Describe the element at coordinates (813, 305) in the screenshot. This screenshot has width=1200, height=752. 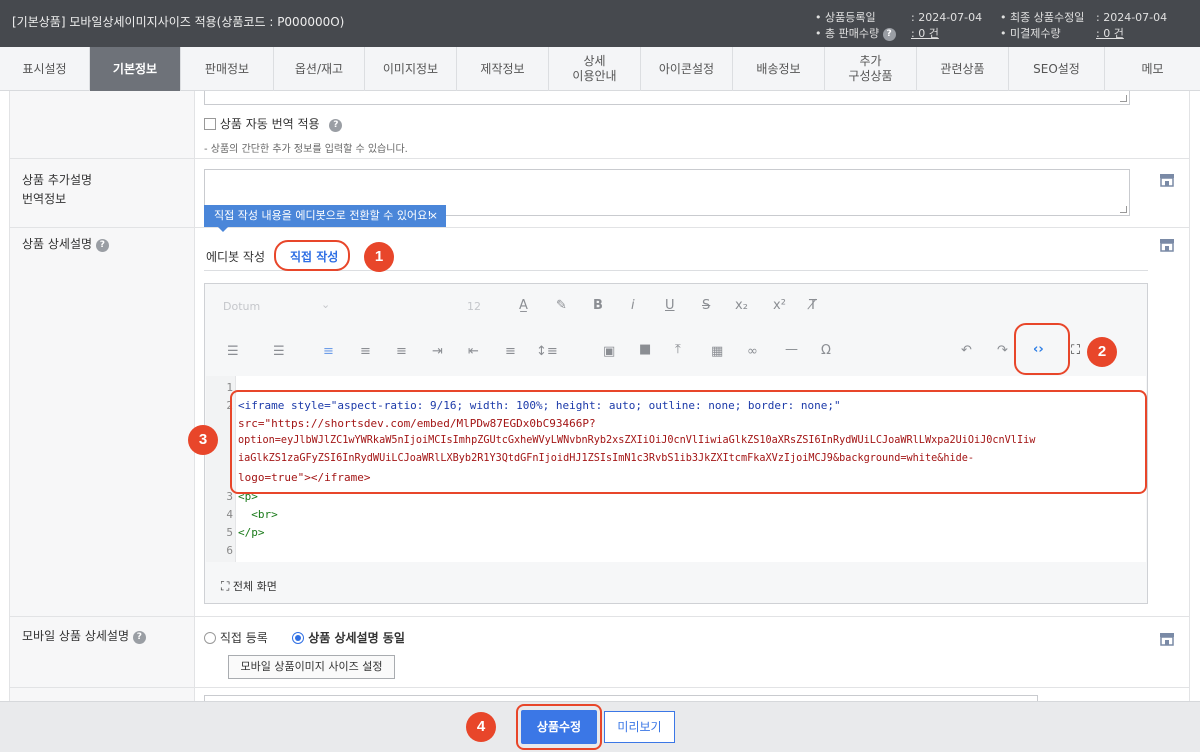
I see `clear-format-icon: T̸` at that location.